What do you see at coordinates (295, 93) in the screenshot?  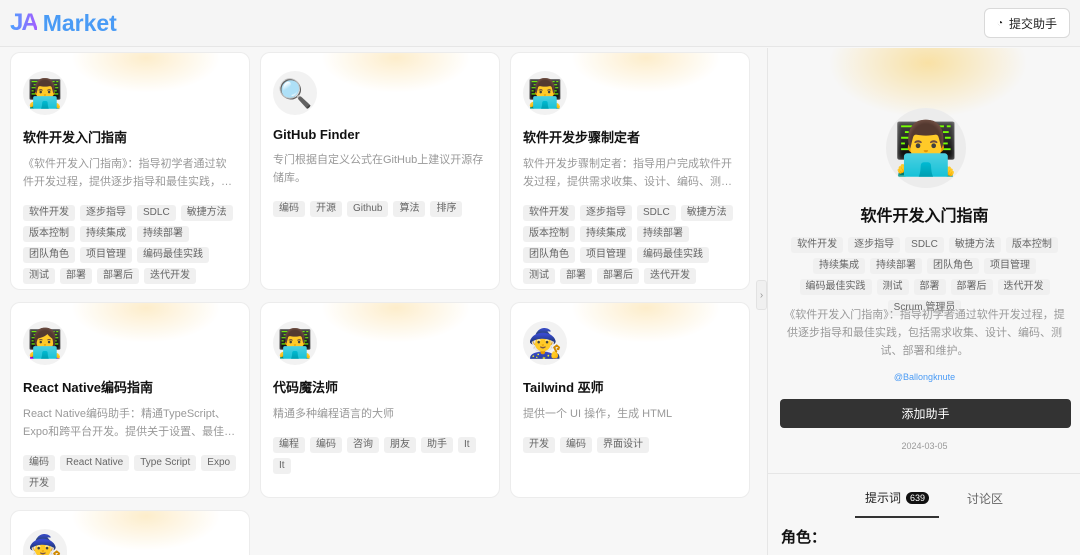 I see `card-avatar: 🔍` at bounding box center [295, 93].